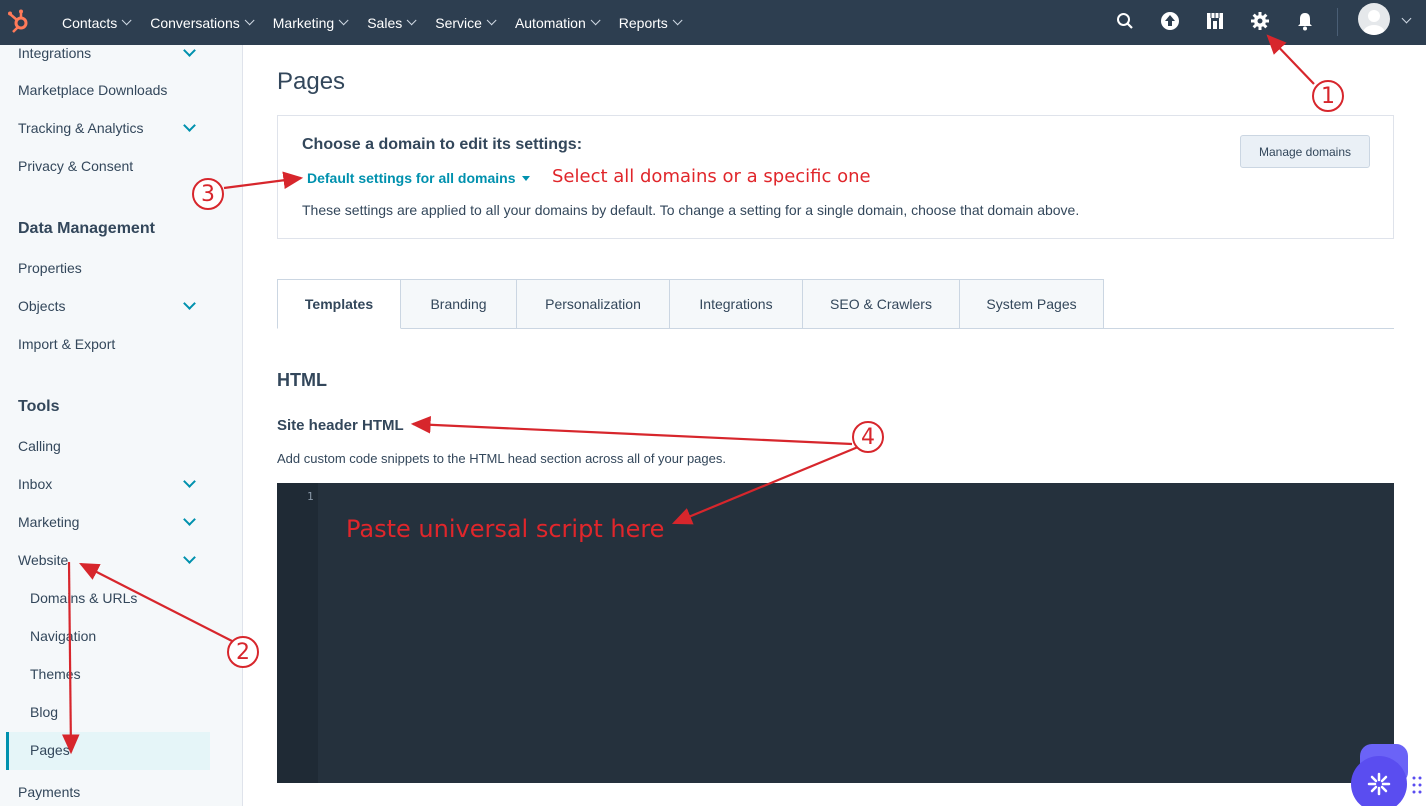 This screenshot has height=806, width=1426. I want to click on search-icon, so click(1125, 21).